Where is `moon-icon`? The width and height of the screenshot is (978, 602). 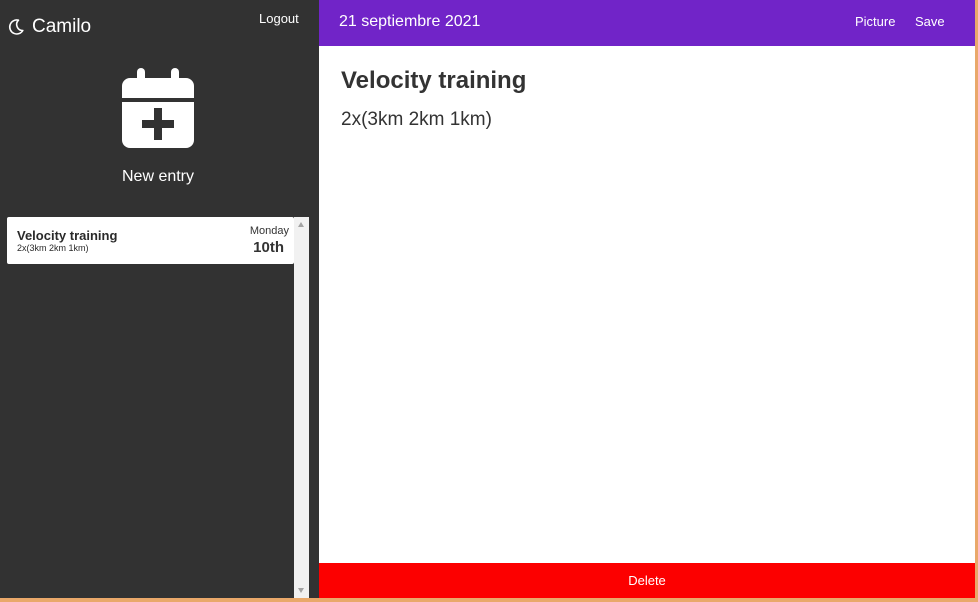
moon-icon is located at coordinates (16, 27).